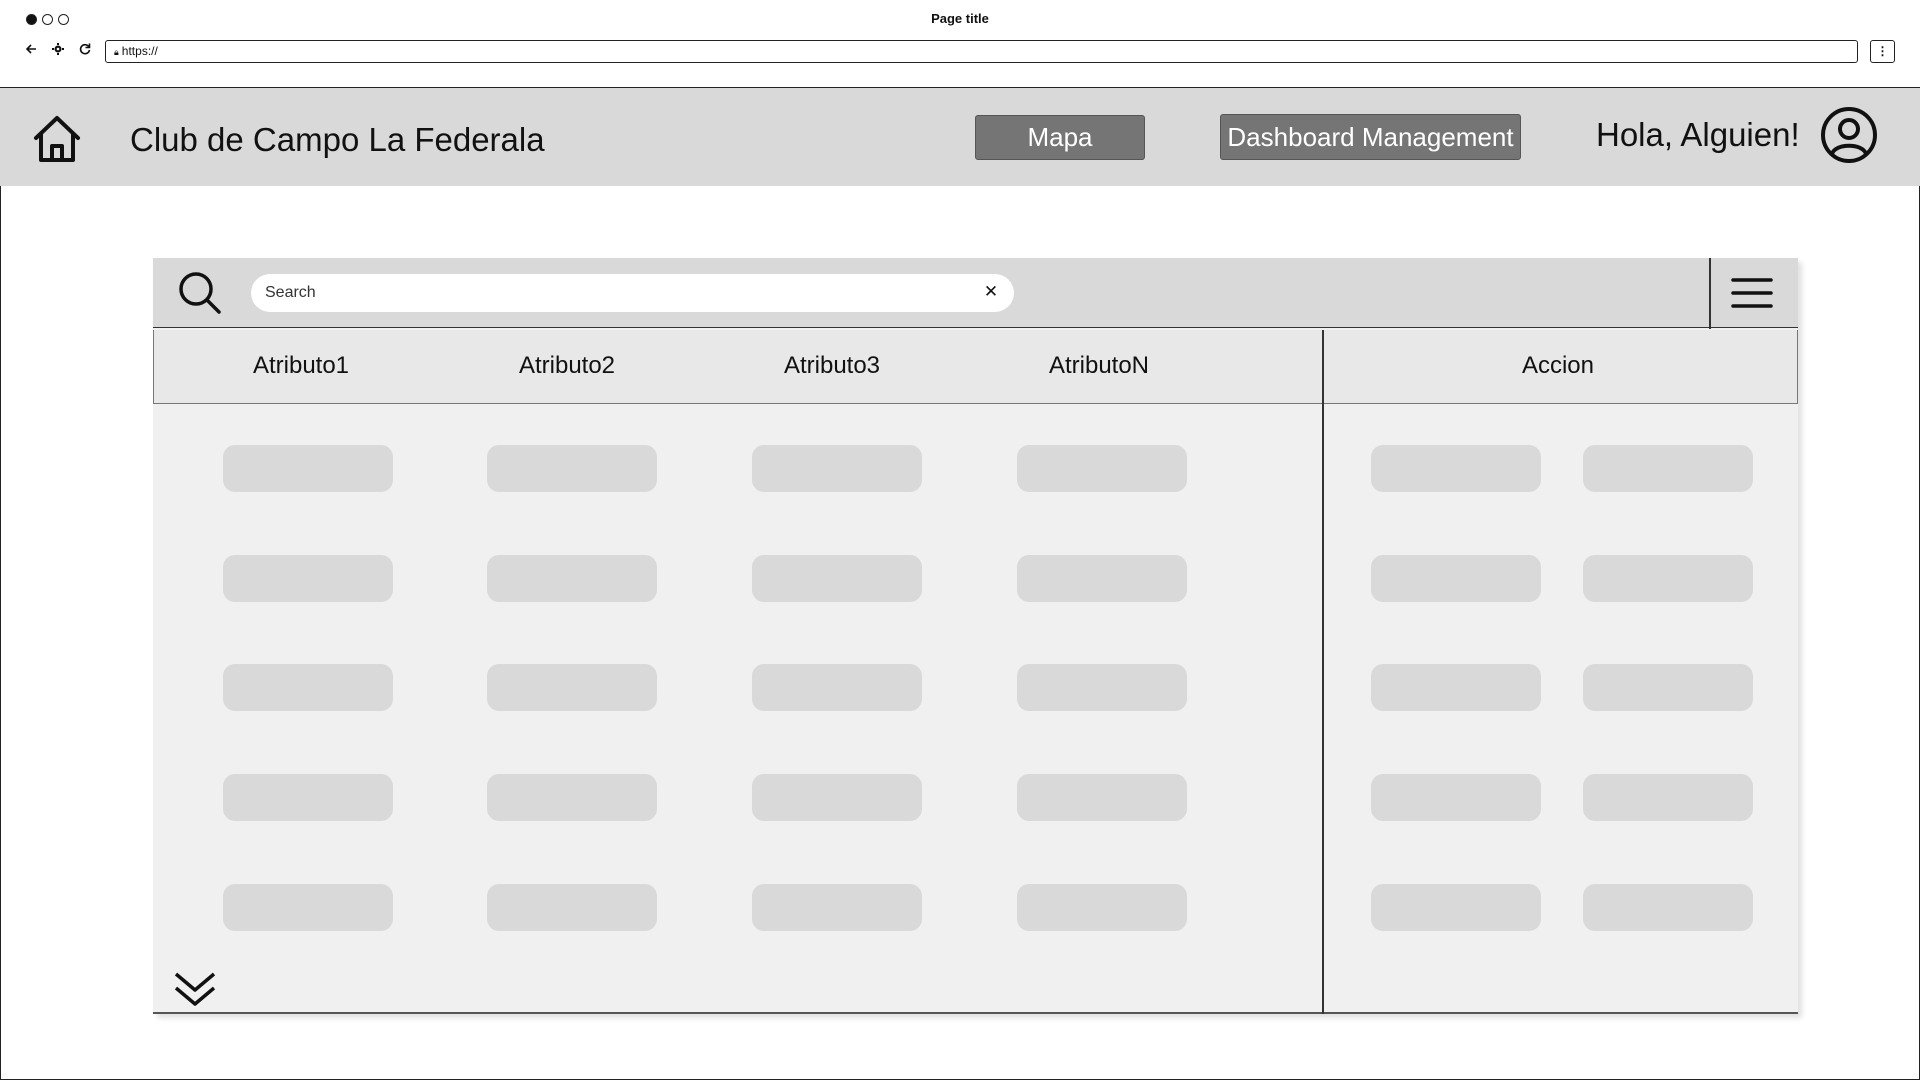 The image size is (1920, 1080). I want to click on page-title: Page title, so click(960, 18).